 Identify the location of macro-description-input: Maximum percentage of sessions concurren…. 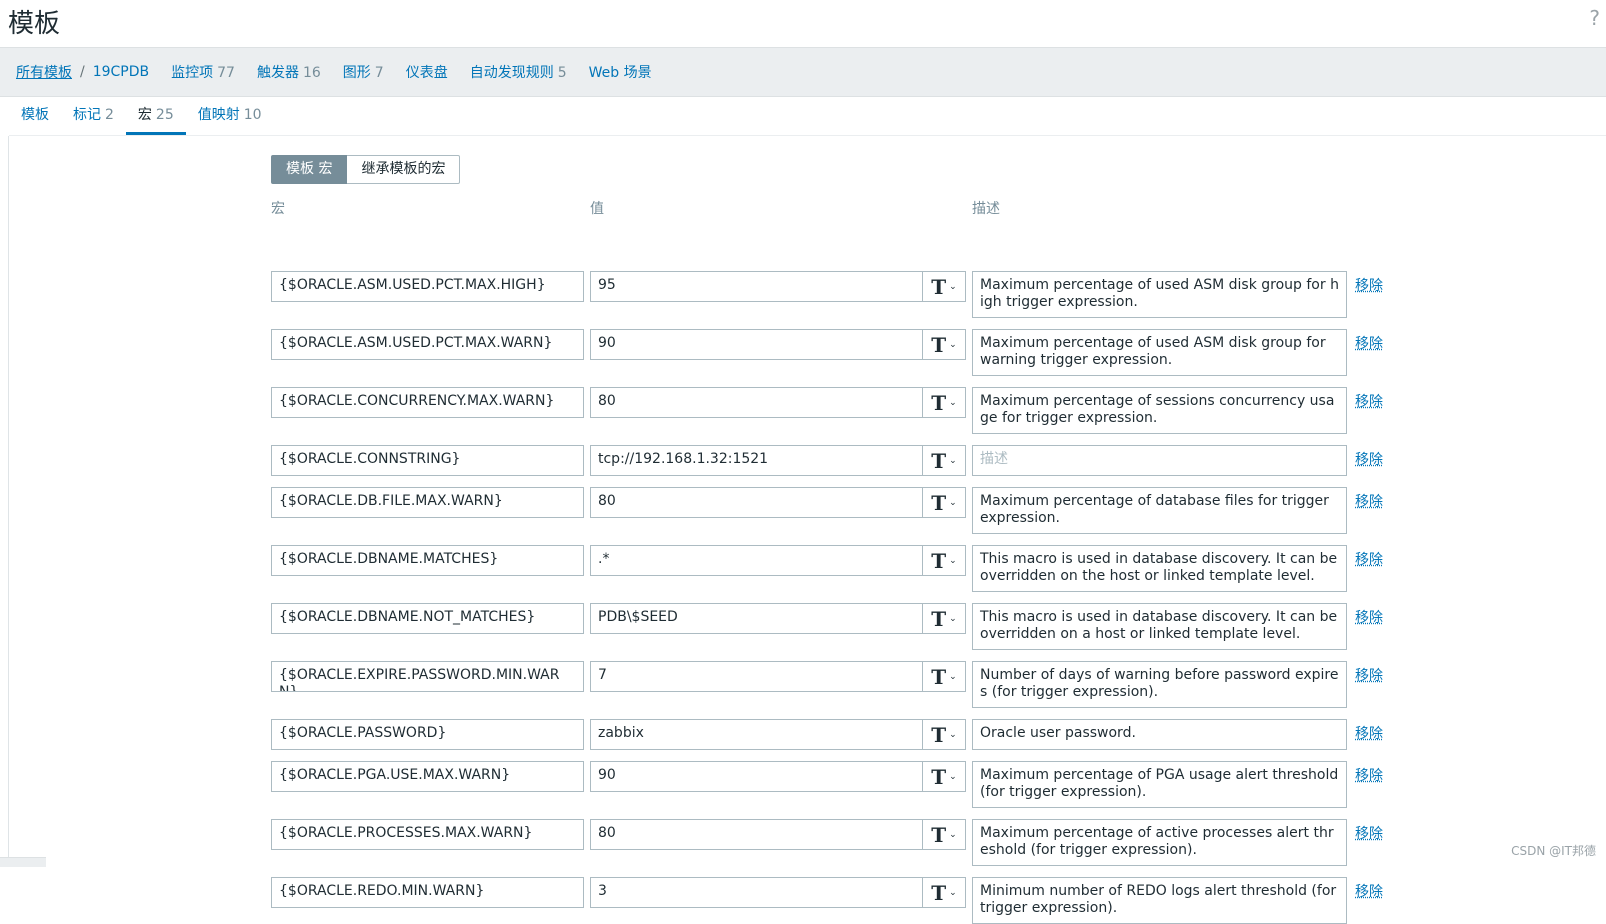
(1159, 410).